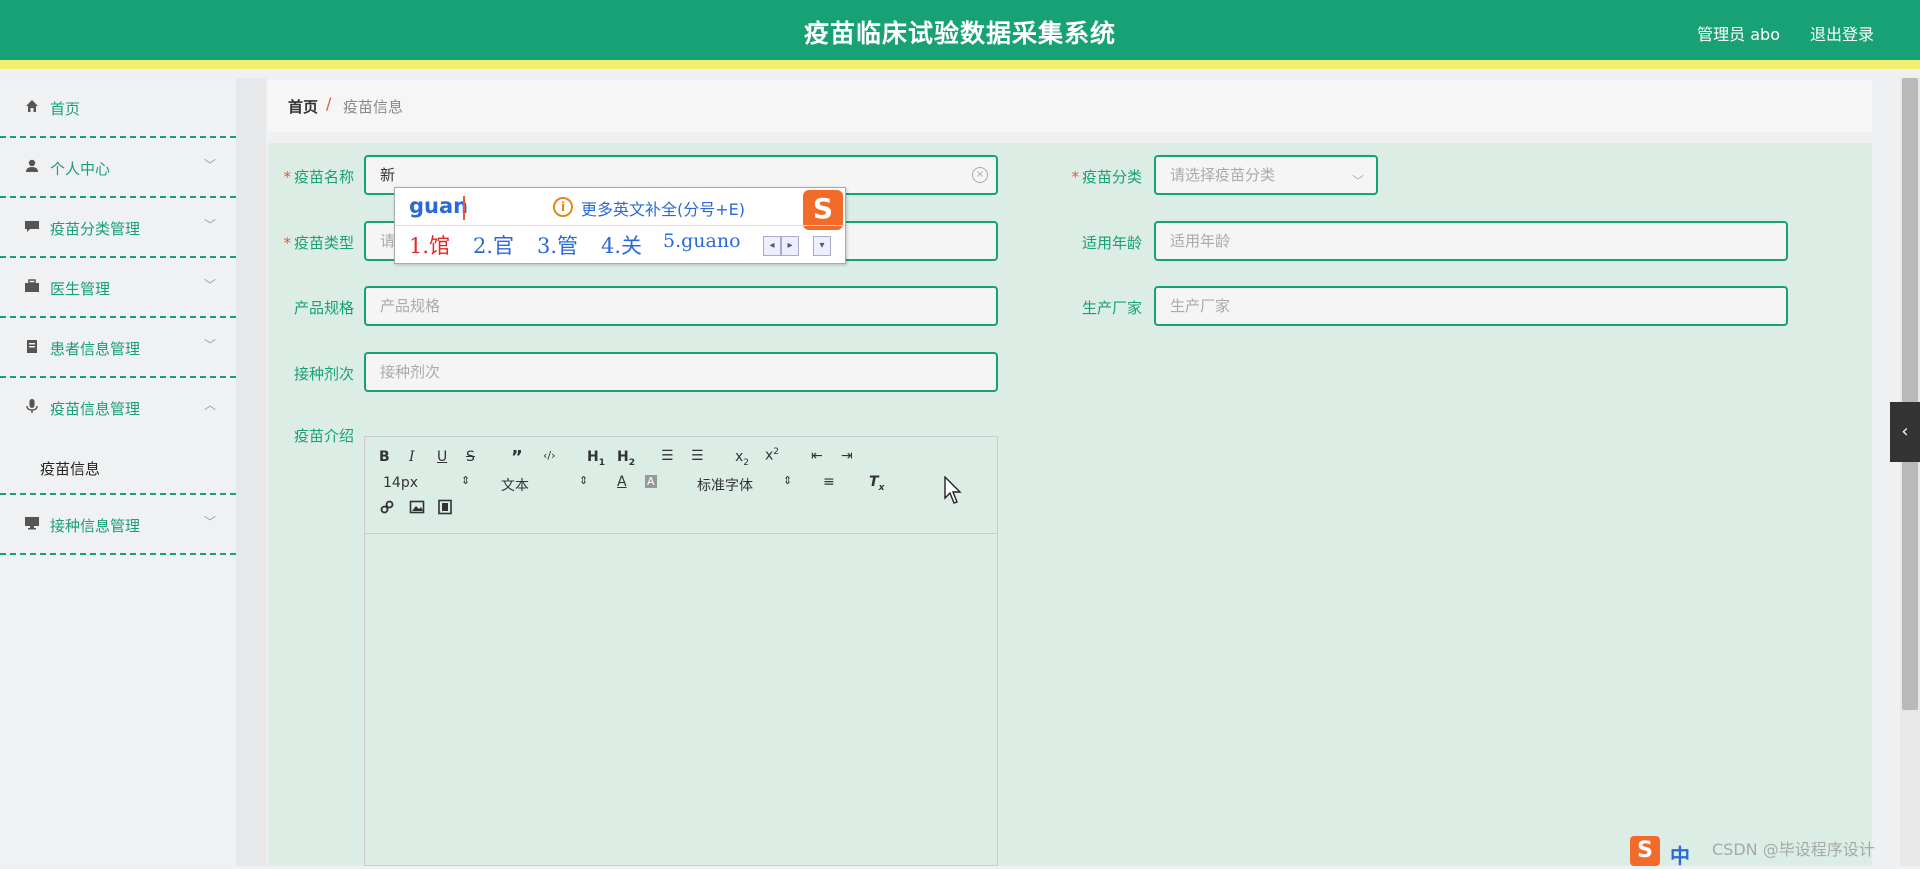 The image size is (1920, 869). I want to click on age-label: 适用年龄, so click(1111, 243).